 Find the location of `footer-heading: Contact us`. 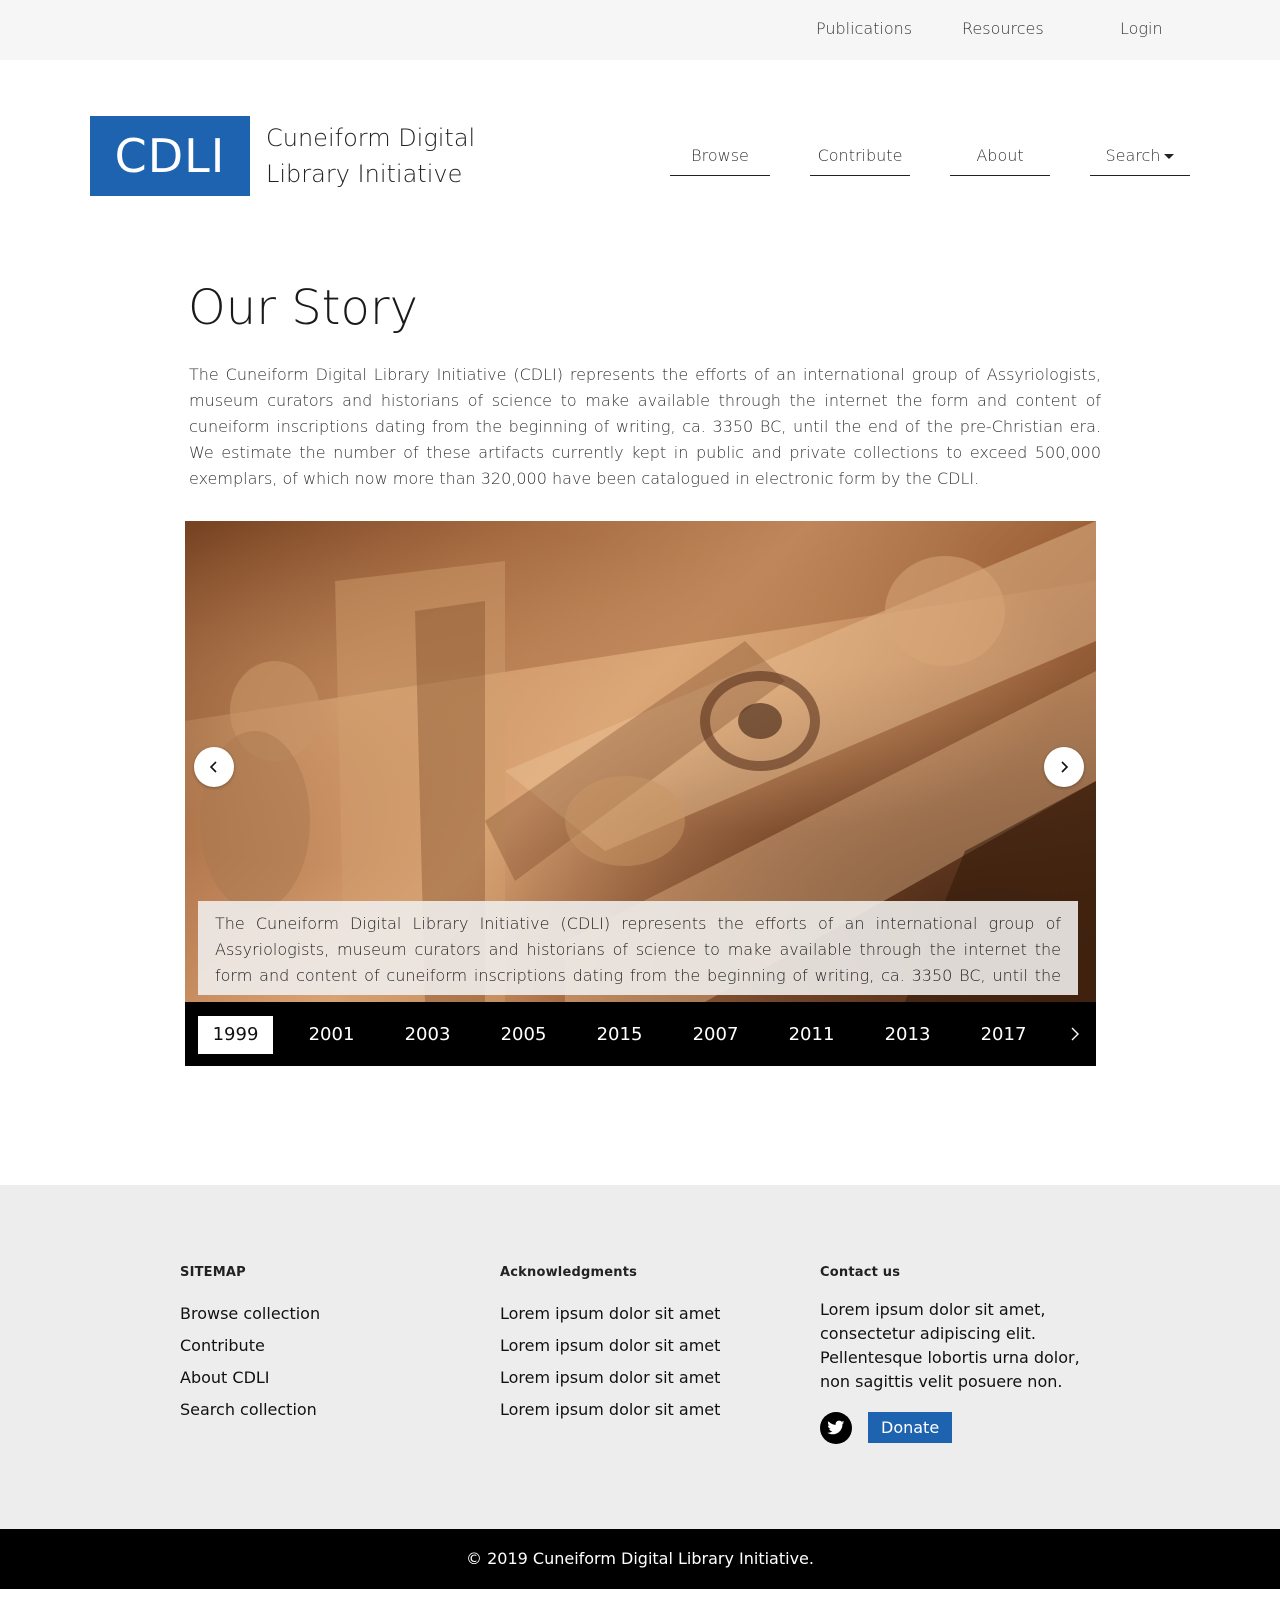

footer-heading: Contact us is located at coordinates (860, 1272).